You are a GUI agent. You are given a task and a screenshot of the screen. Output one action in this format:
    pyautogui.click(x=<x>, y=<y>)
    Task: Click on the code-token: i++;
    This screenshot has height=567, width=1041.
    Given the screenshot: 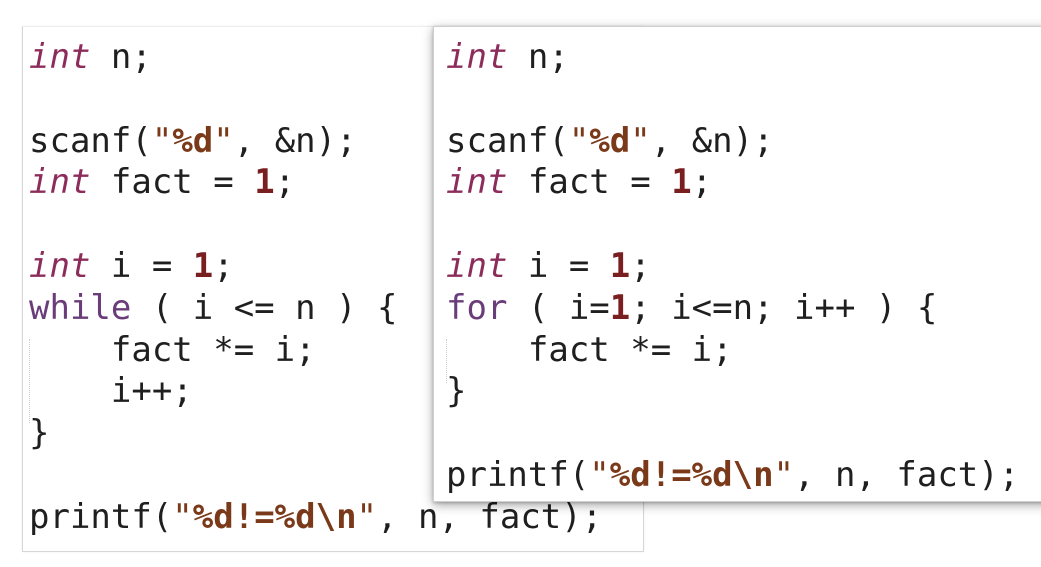 What is the action you would take?
    pyautogui.click(x=111, y=391)
    